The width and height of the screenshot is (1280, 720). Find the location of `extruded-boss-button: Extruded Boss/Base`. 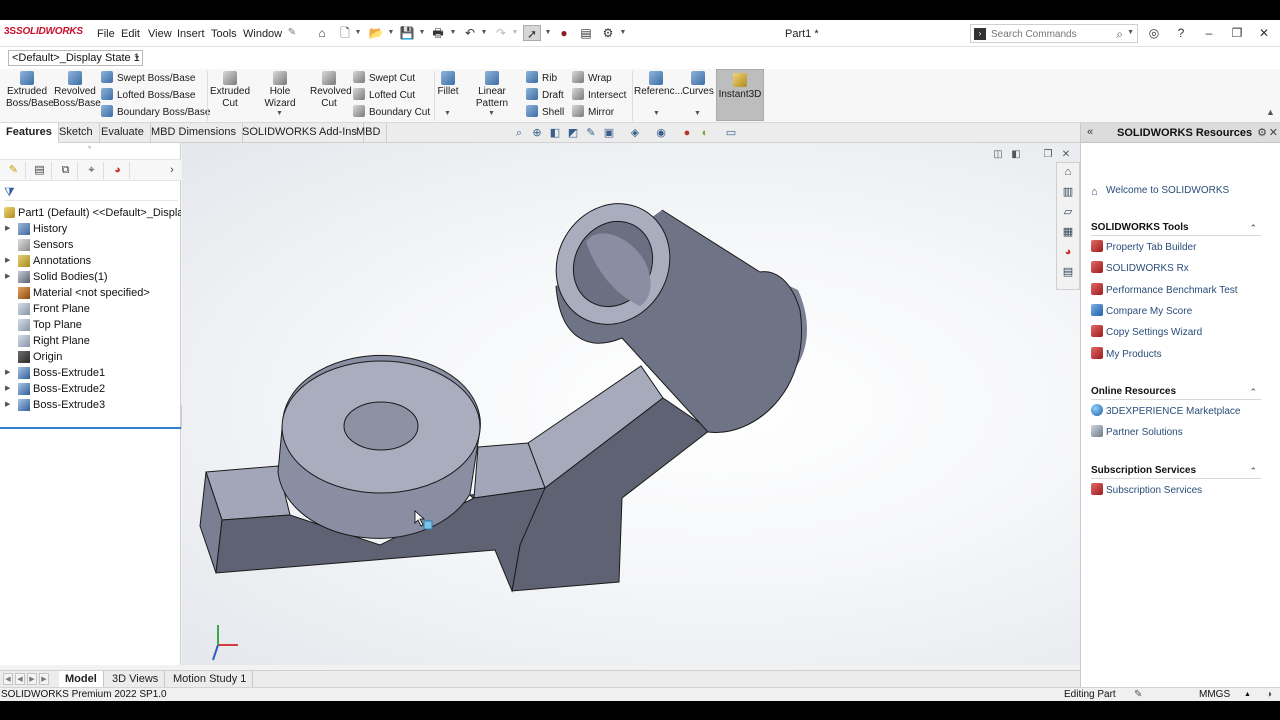

extruded-boss-button: Extruded Boss/Base is located at coordinates (30, 90).